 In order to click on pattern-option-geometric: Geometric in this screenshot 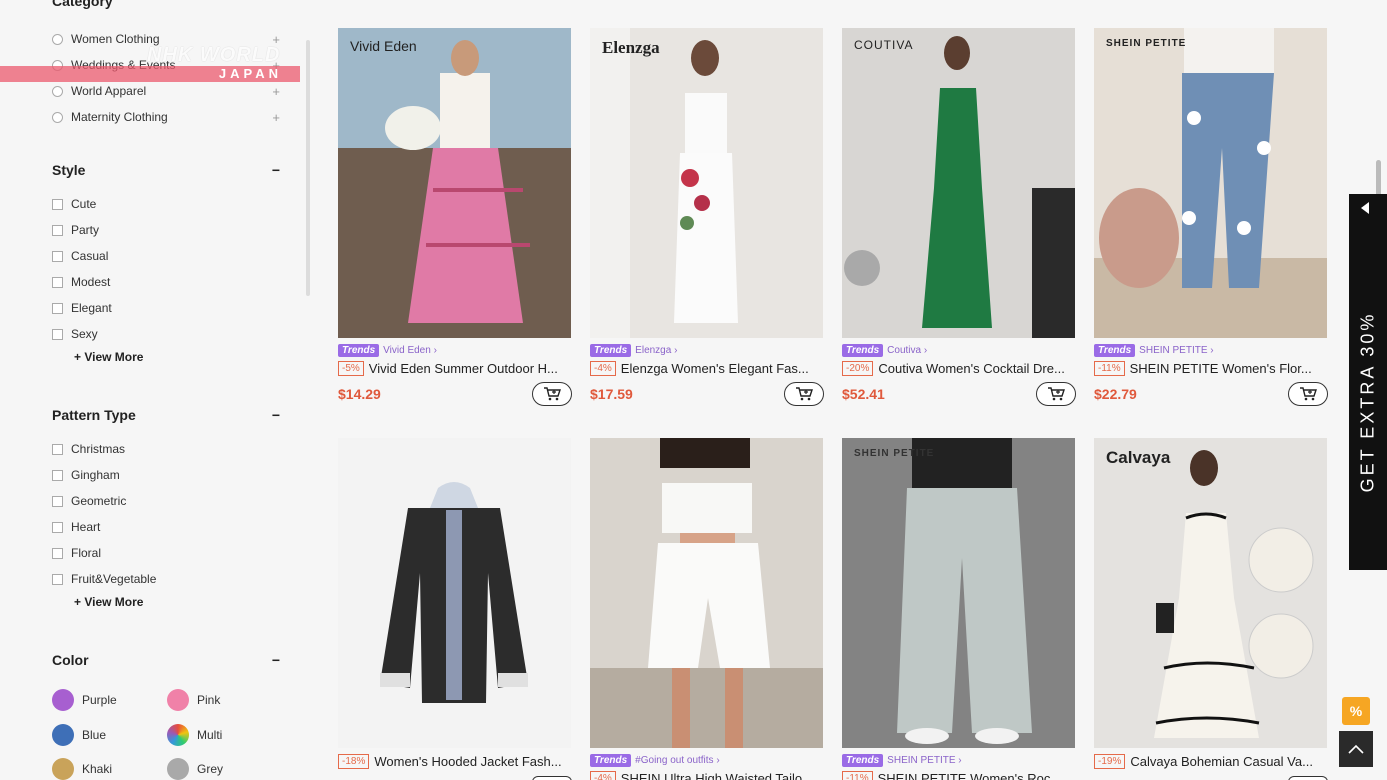, I will do `click(89, 501)`.